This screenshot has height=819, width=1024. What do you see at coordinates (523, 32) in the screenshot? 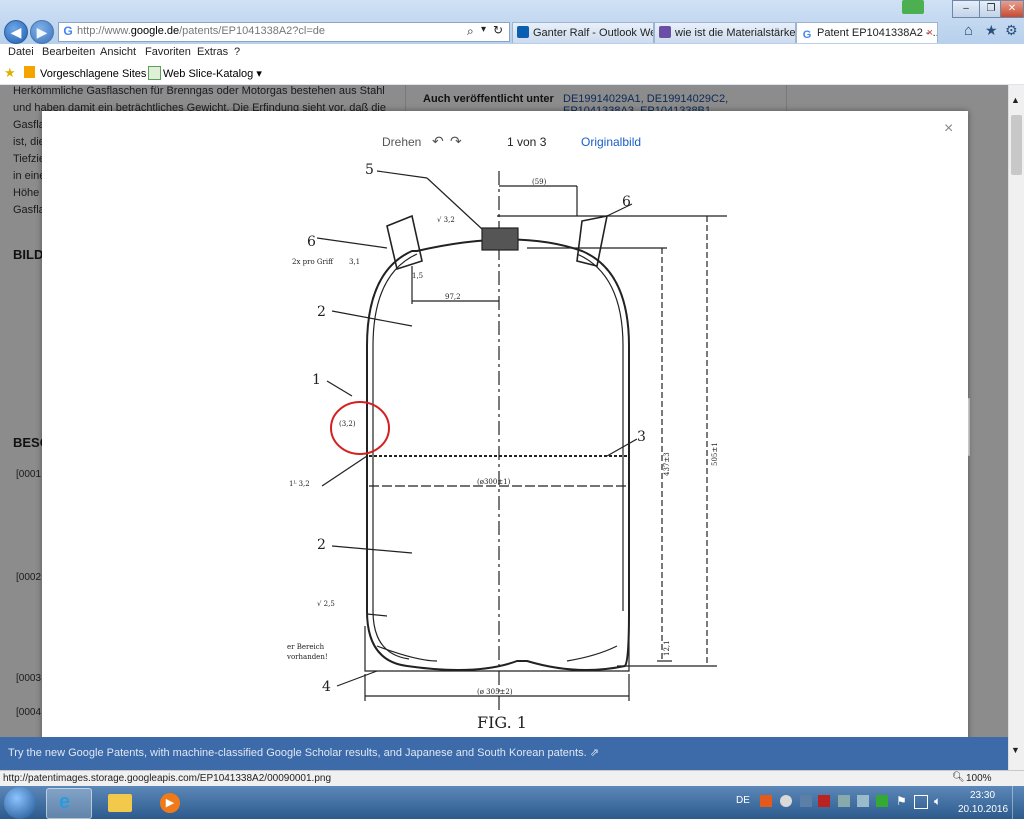
I see `outlook-icon` at bounding box center [523, 32].